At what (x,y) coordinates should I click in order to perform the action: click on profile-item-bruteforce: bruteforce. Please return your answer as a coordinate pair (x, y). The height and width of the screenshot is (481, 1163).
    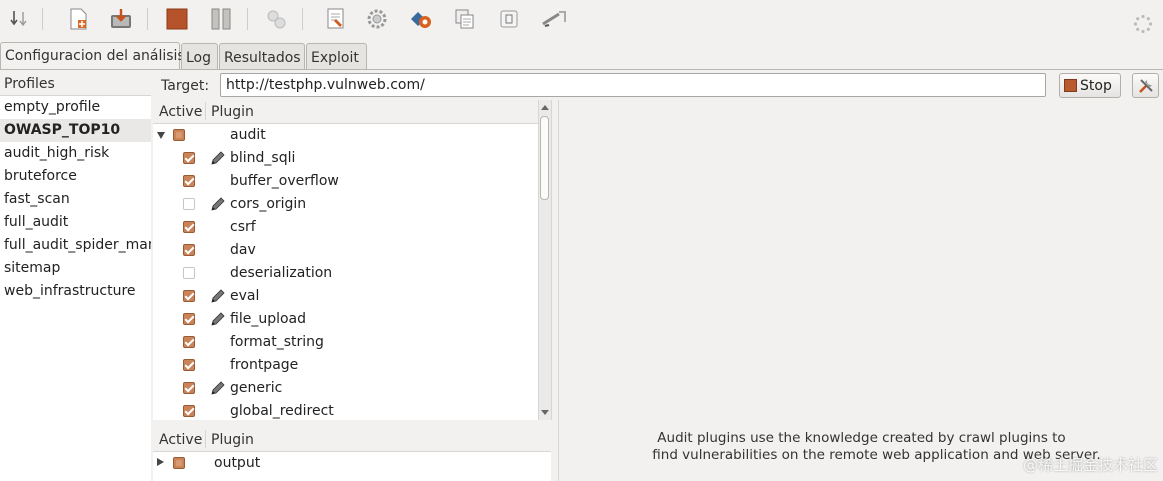
    Looking at the image, I should click on (75, 176).